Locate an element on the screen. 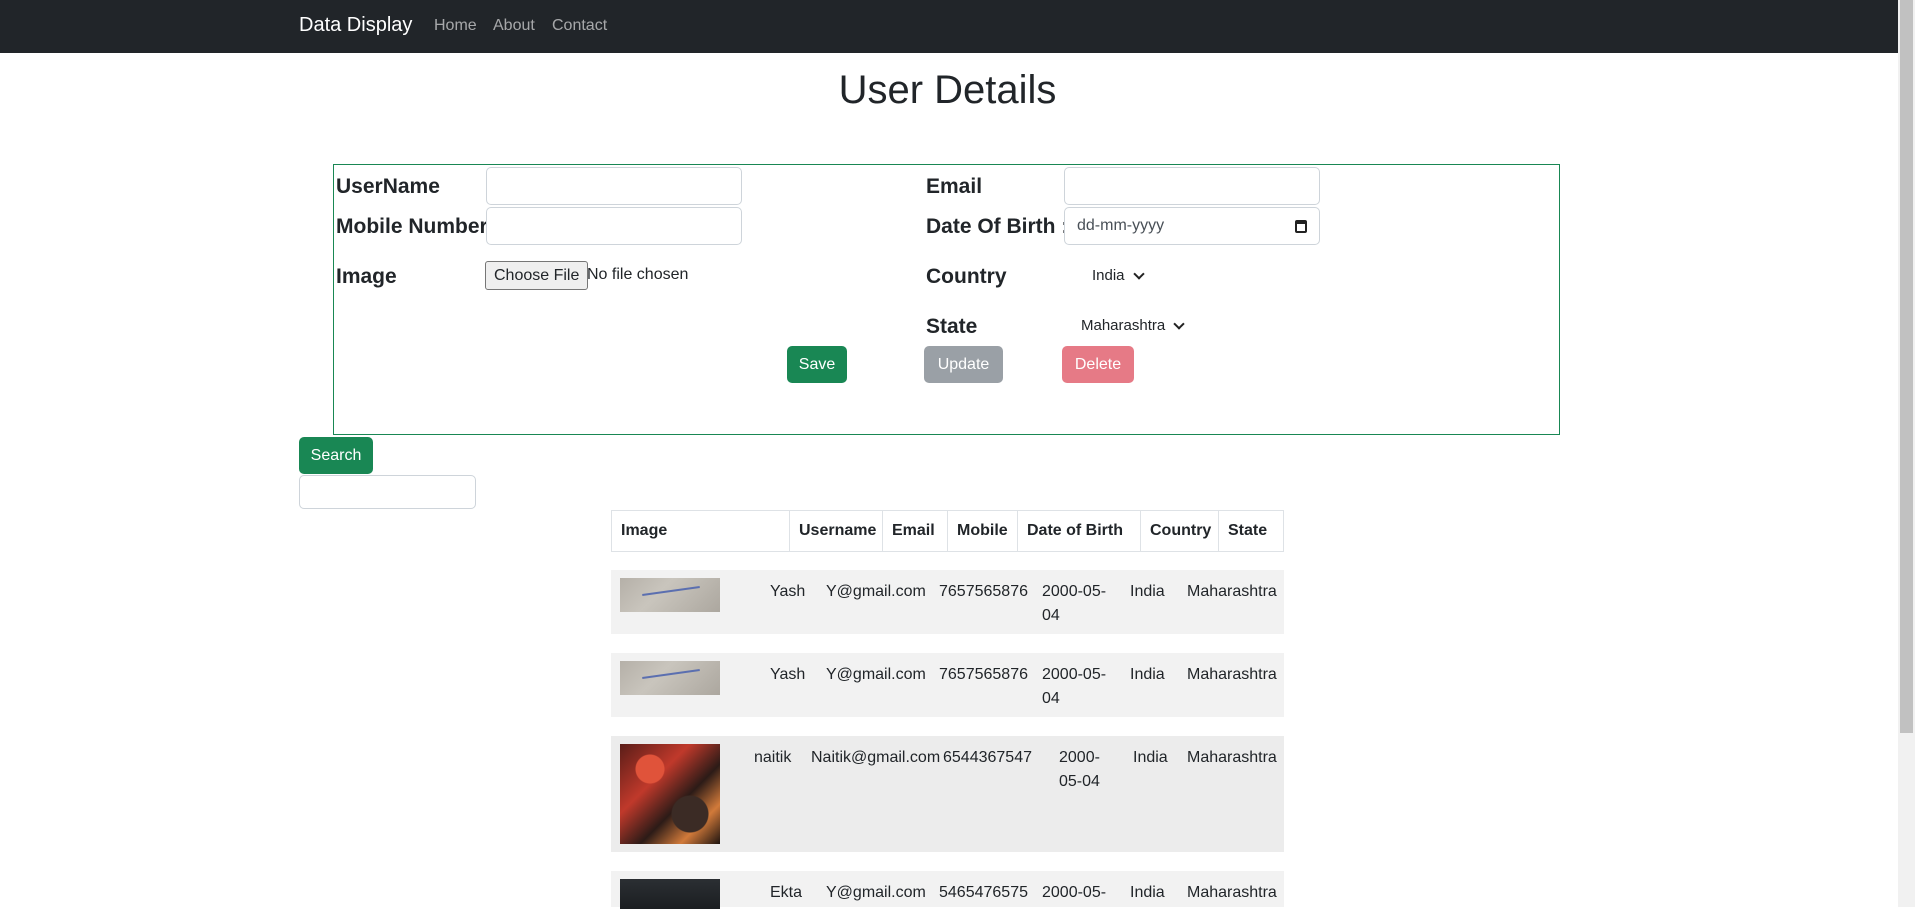 The image size is (1915, 909). cell-mobile: 6544367547 is located at coordinates (987, 757).